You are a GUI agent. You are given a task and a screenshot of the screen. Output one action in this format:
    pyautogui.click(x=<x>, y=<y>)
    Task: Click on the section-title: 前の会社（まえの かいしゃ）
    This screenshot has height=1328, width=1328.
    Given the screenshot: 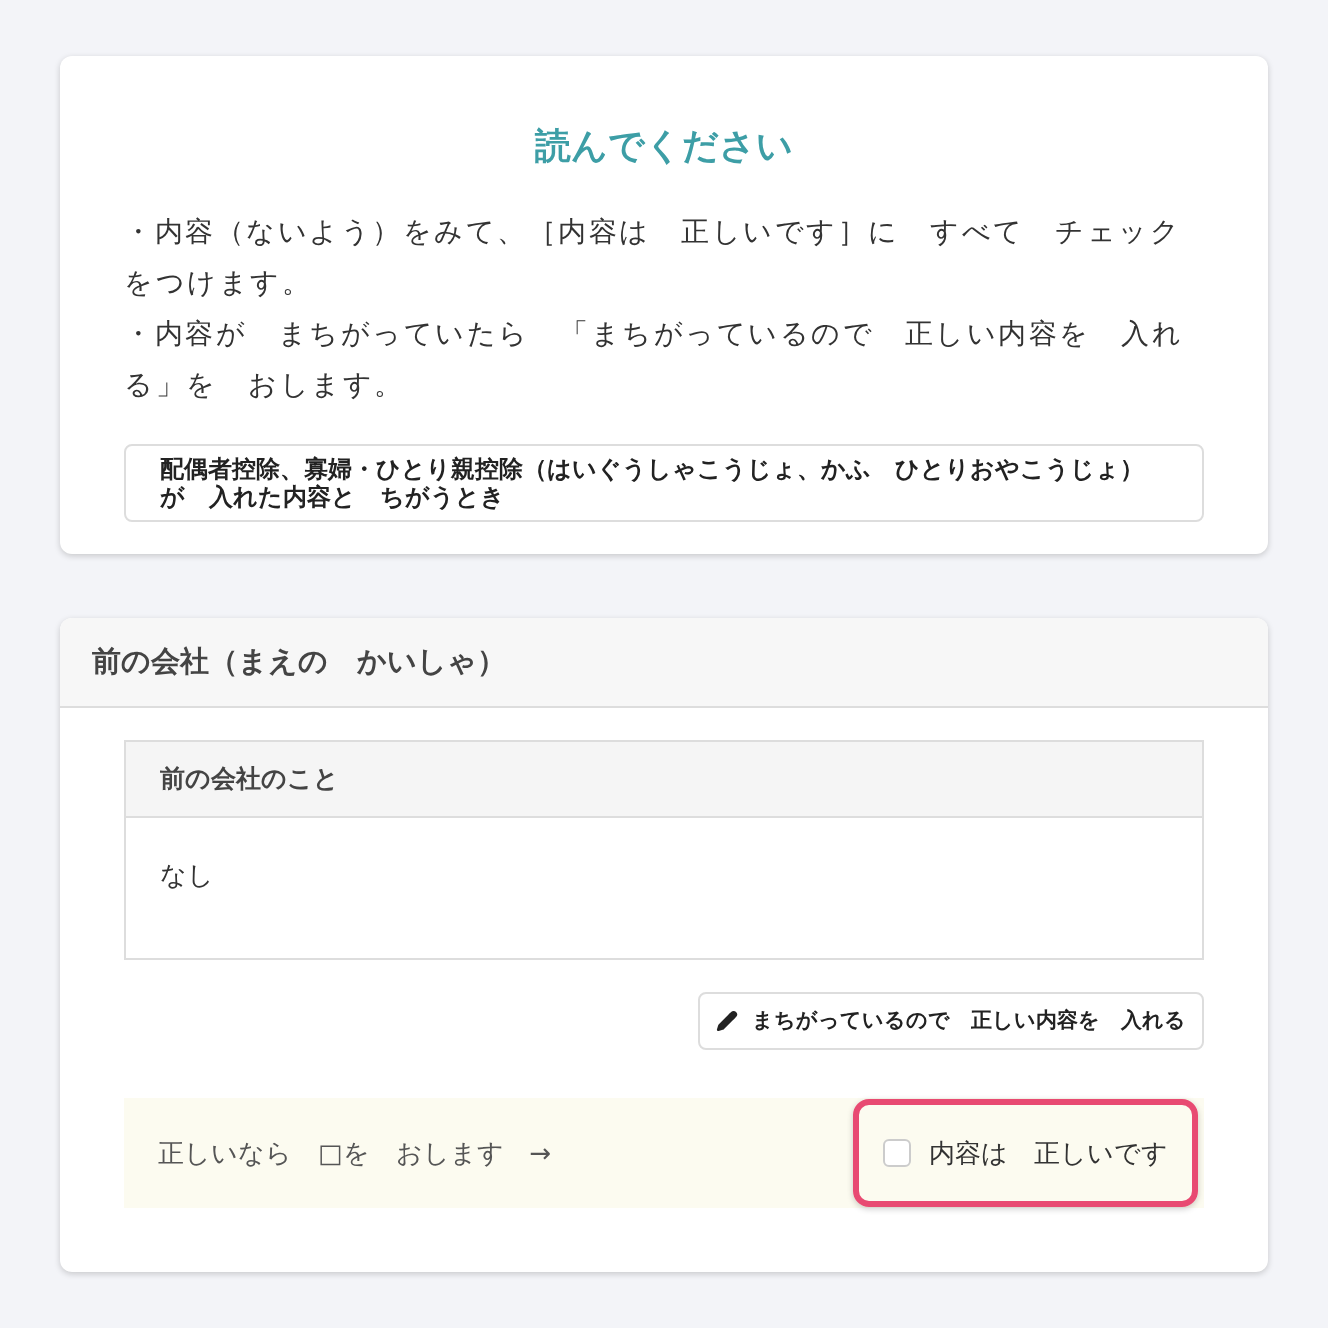 What is the action you would take?
    pyautogui.click(x=299, y=662)
    